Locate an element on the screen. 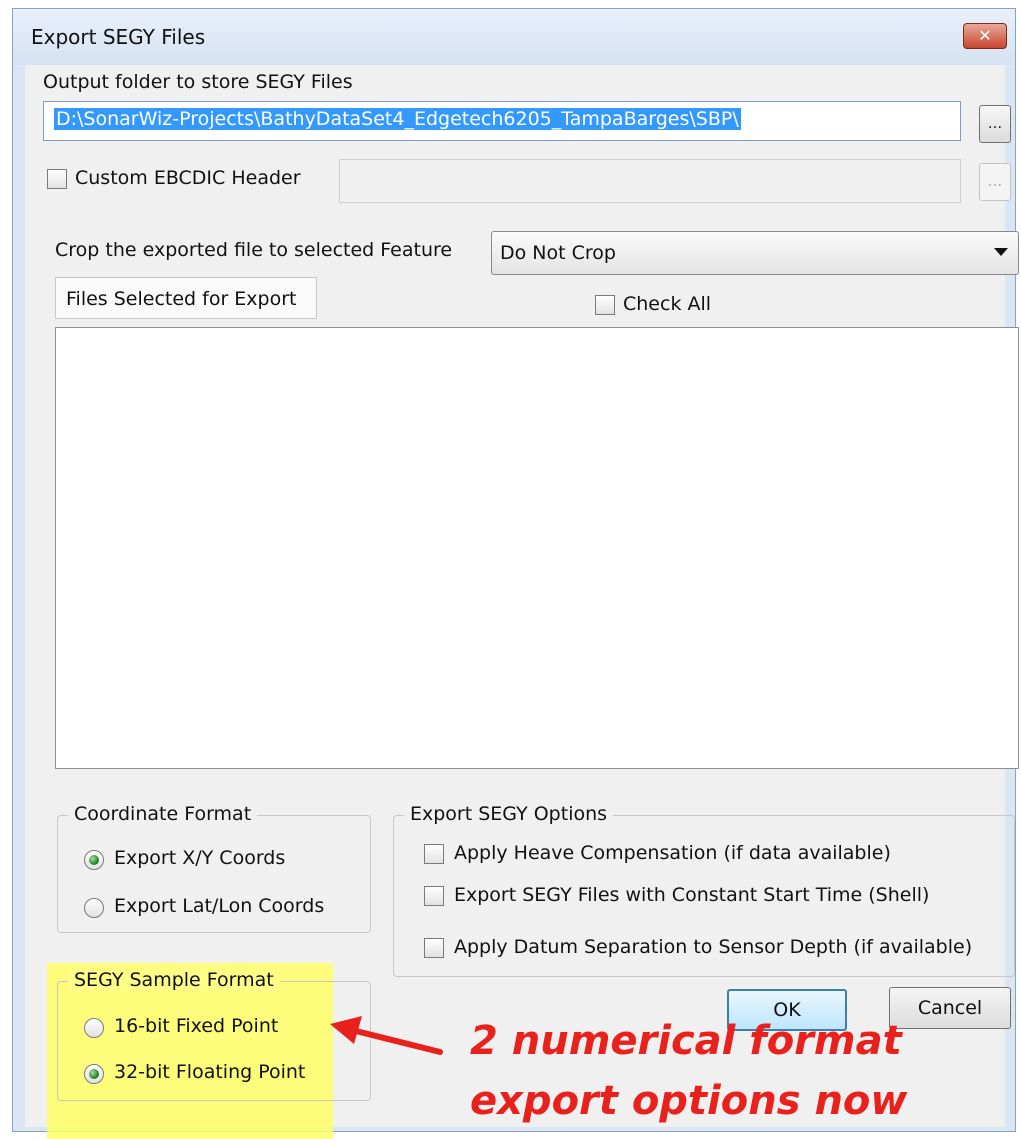 The width and height of the screenshot is (1021, 1139). annotation-text-line1: 2 numerical format is located at coordinates (686, 1041).